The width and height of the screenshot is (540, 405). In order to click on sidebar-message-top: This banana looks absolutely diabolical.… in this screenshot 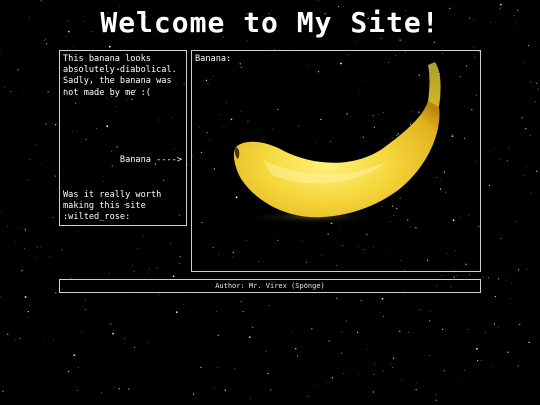, I will do `click(120, 76)`.